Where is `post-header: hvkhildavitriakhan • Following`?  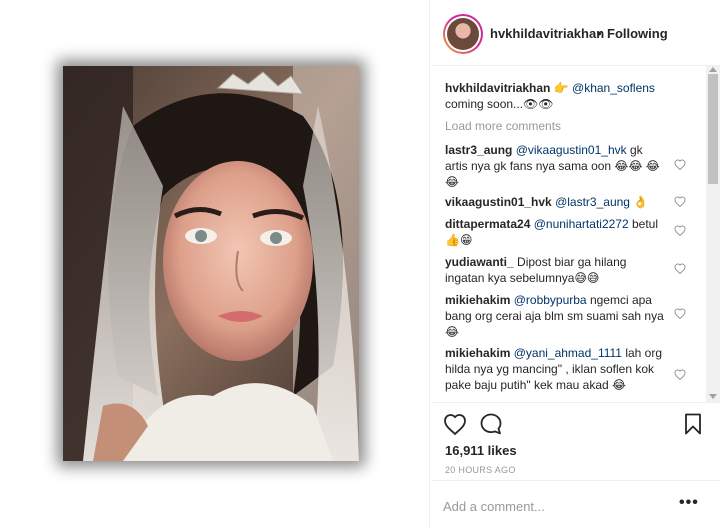 post-header: hvkhildavitriakhan • Following is located at coordinates (575, 33).